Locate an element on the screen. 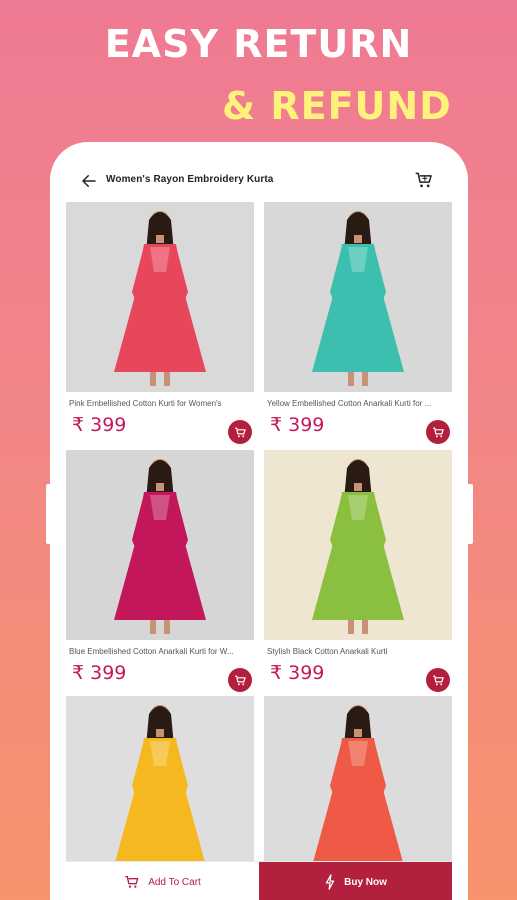  app-bar: Women's Rayon Embroidery Kurta is located at coordinates (259, 181).